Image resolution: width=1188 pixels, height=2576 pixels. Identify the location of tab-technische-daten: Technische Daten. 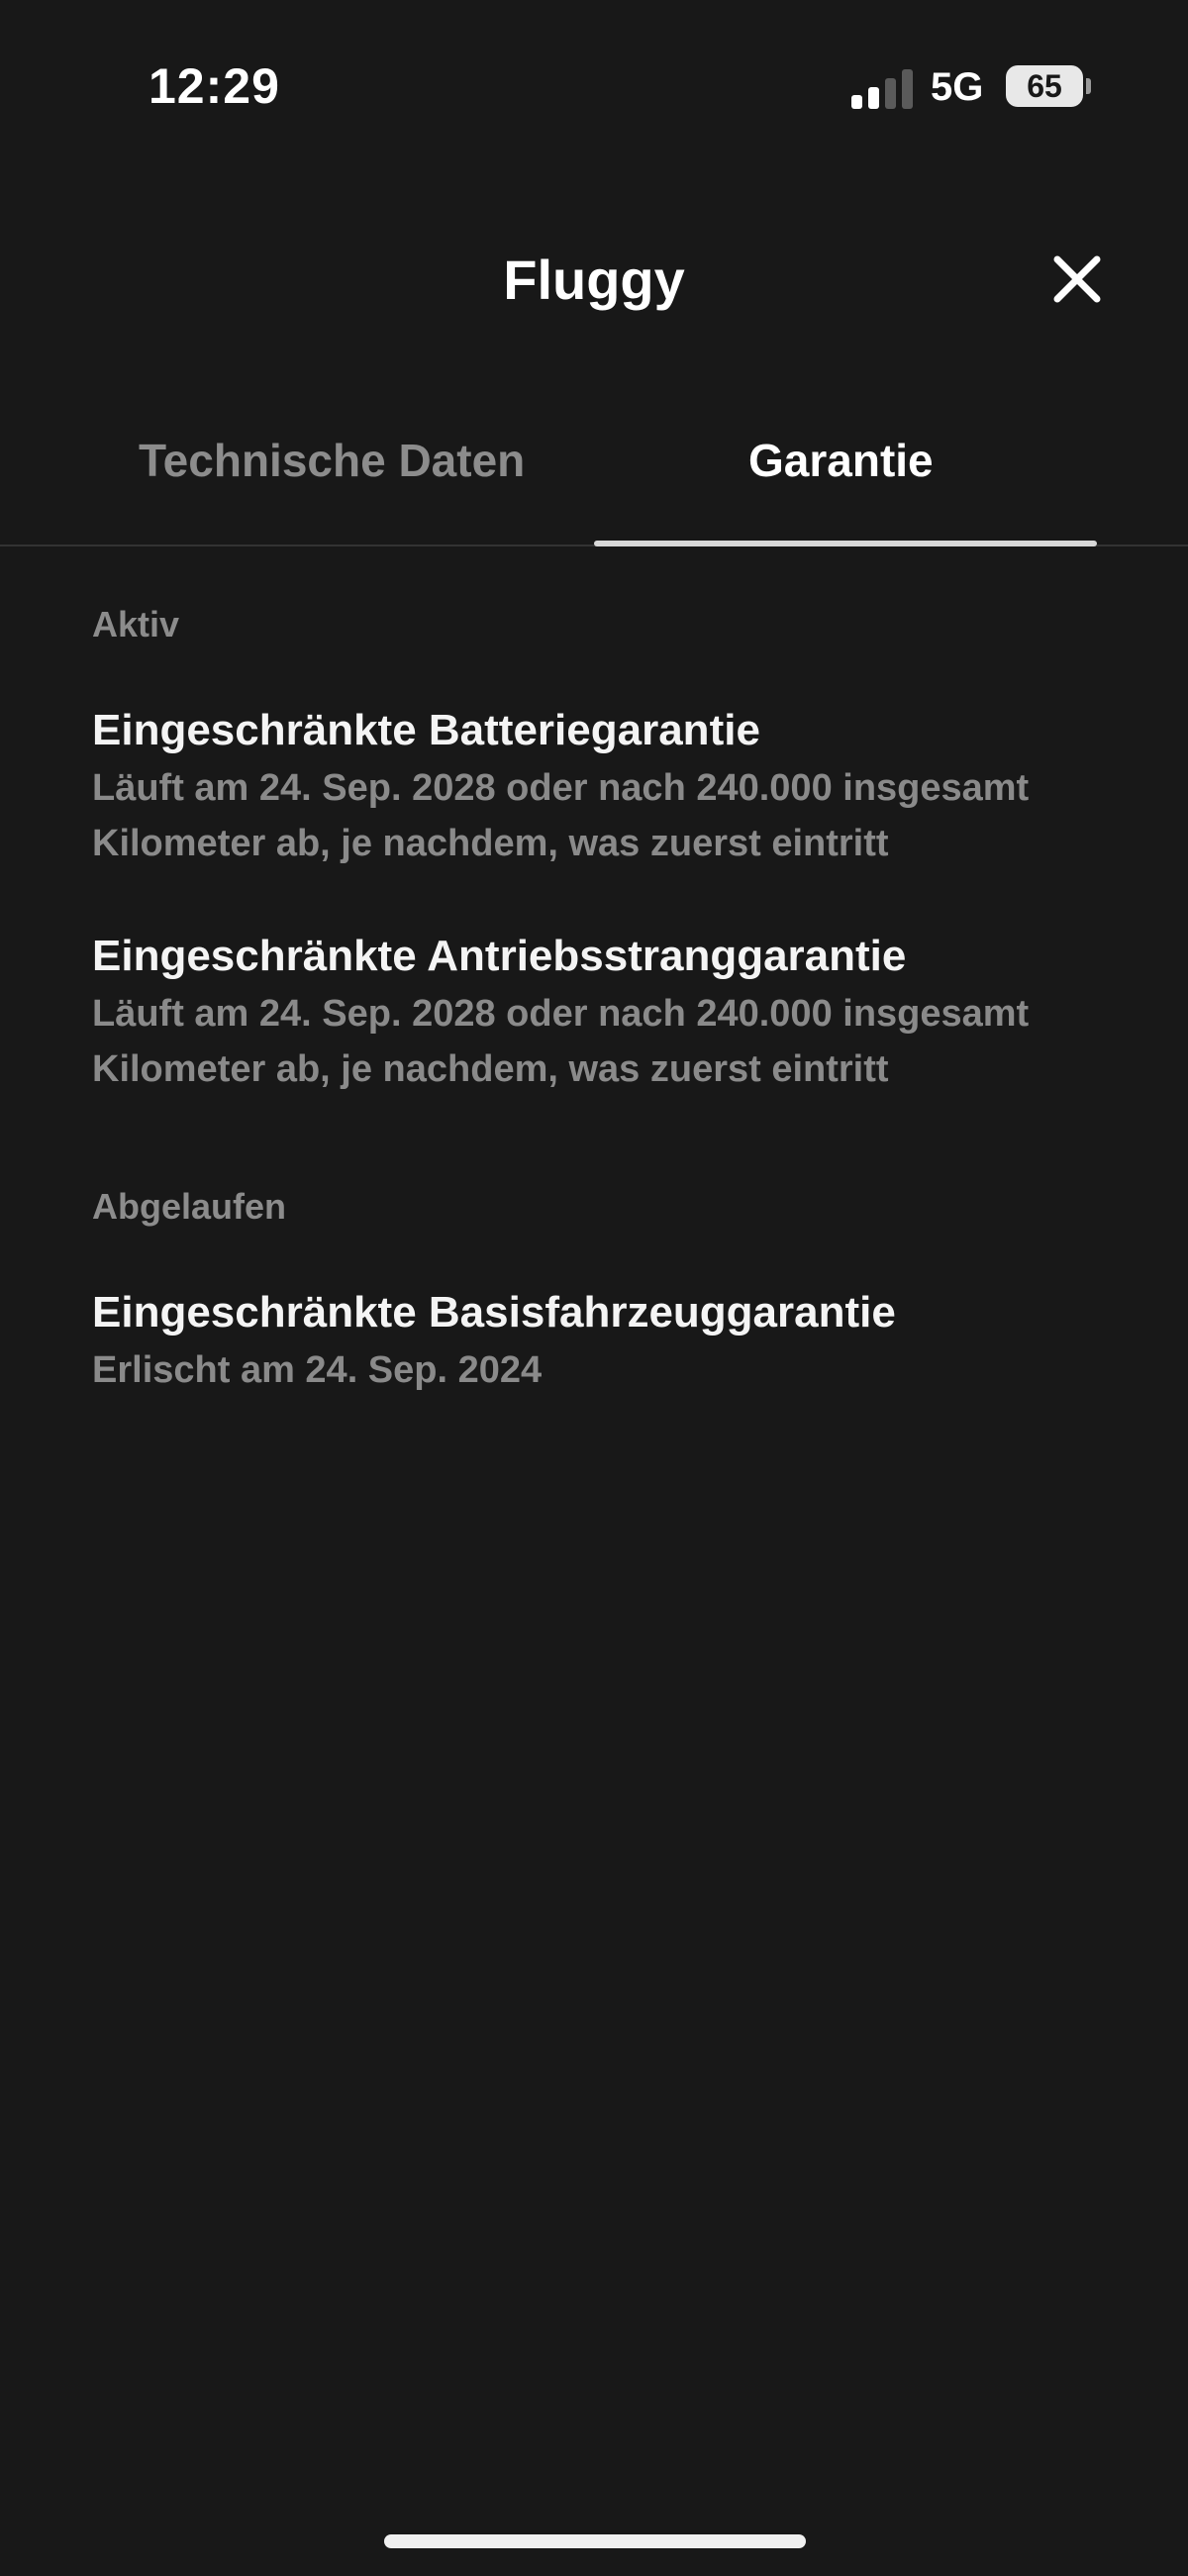
(332, 460).